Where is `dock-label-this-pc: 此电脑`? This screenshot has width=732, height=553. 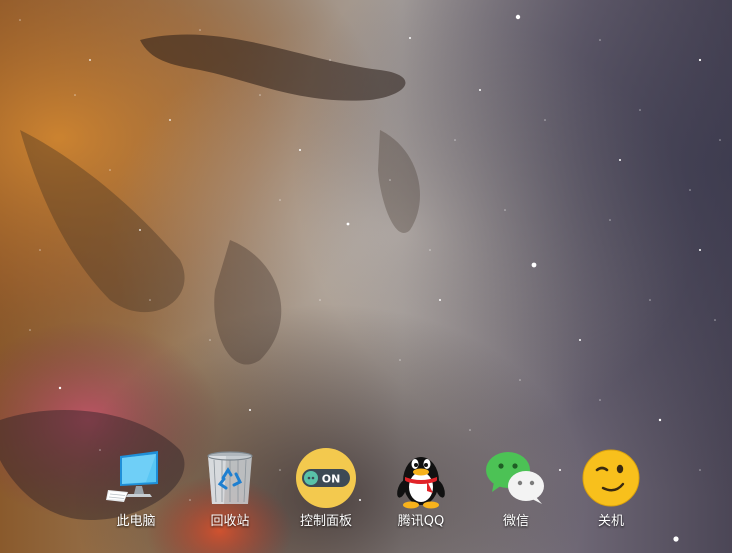
dock-label-this-pc: 此电脑 is located at coordinates (136, 521).